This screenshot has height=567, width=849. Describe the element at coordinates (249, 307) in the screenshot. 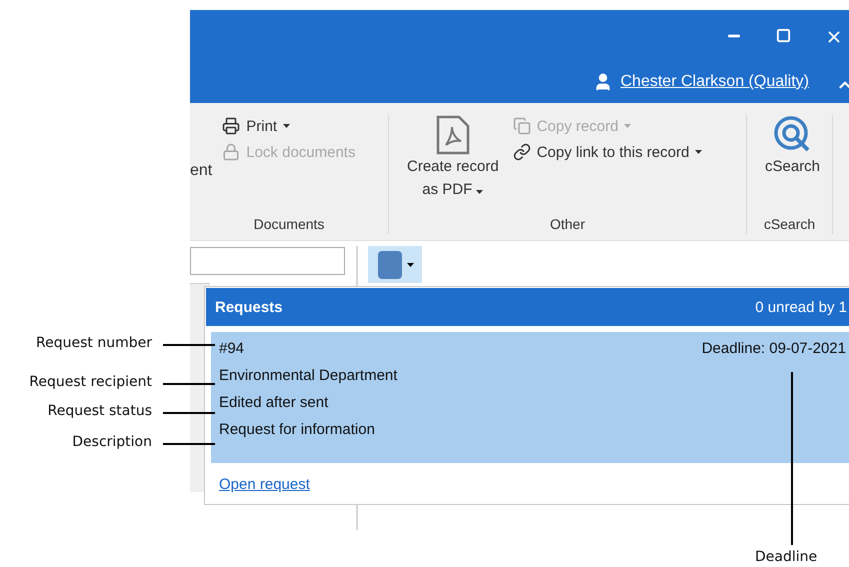

I see `popup-title: Requests` at that location.